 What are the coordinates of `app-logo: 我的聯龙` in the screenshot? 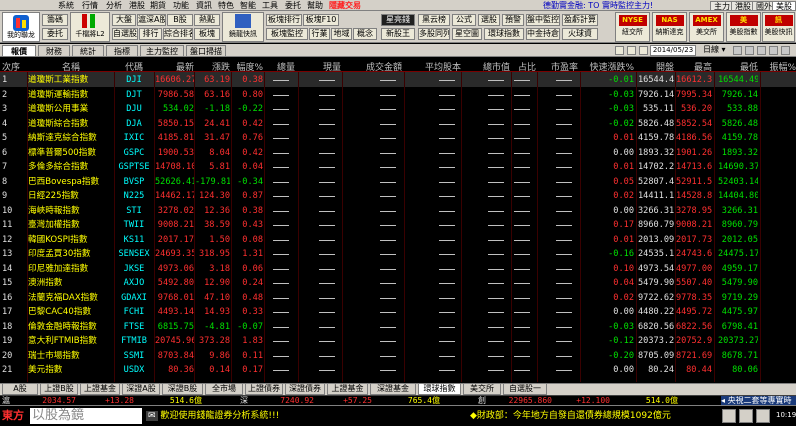 It's located at (21, 27).